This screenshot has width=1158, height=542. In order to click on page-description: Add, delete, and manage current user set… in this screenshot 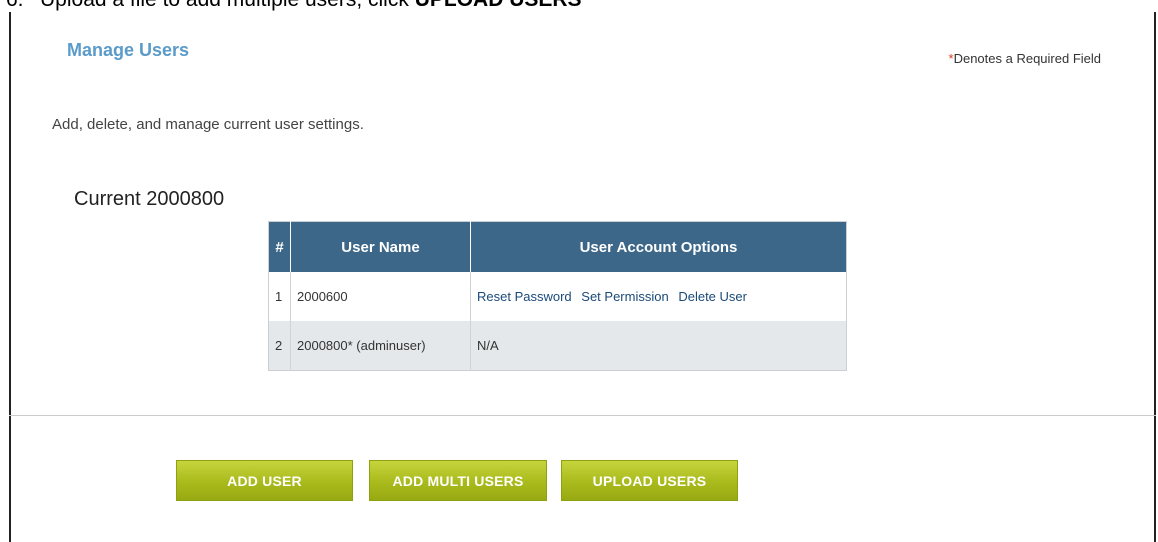, I will do `click(208, 124)`.